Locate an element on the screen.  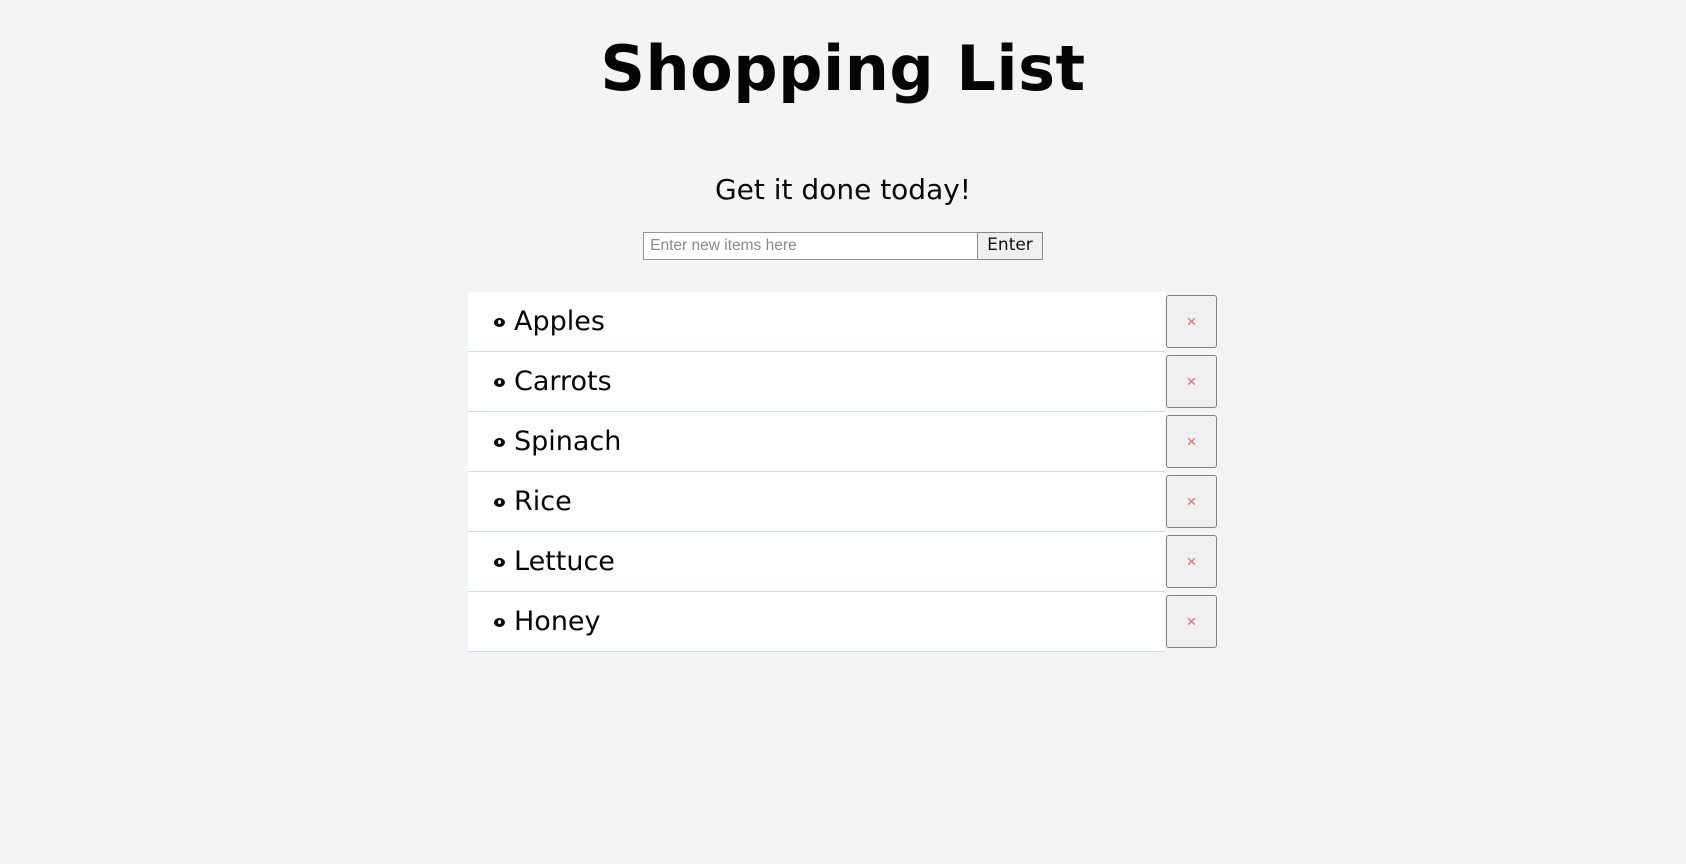
list-item: Honey × is located at coordinates (843, 621).